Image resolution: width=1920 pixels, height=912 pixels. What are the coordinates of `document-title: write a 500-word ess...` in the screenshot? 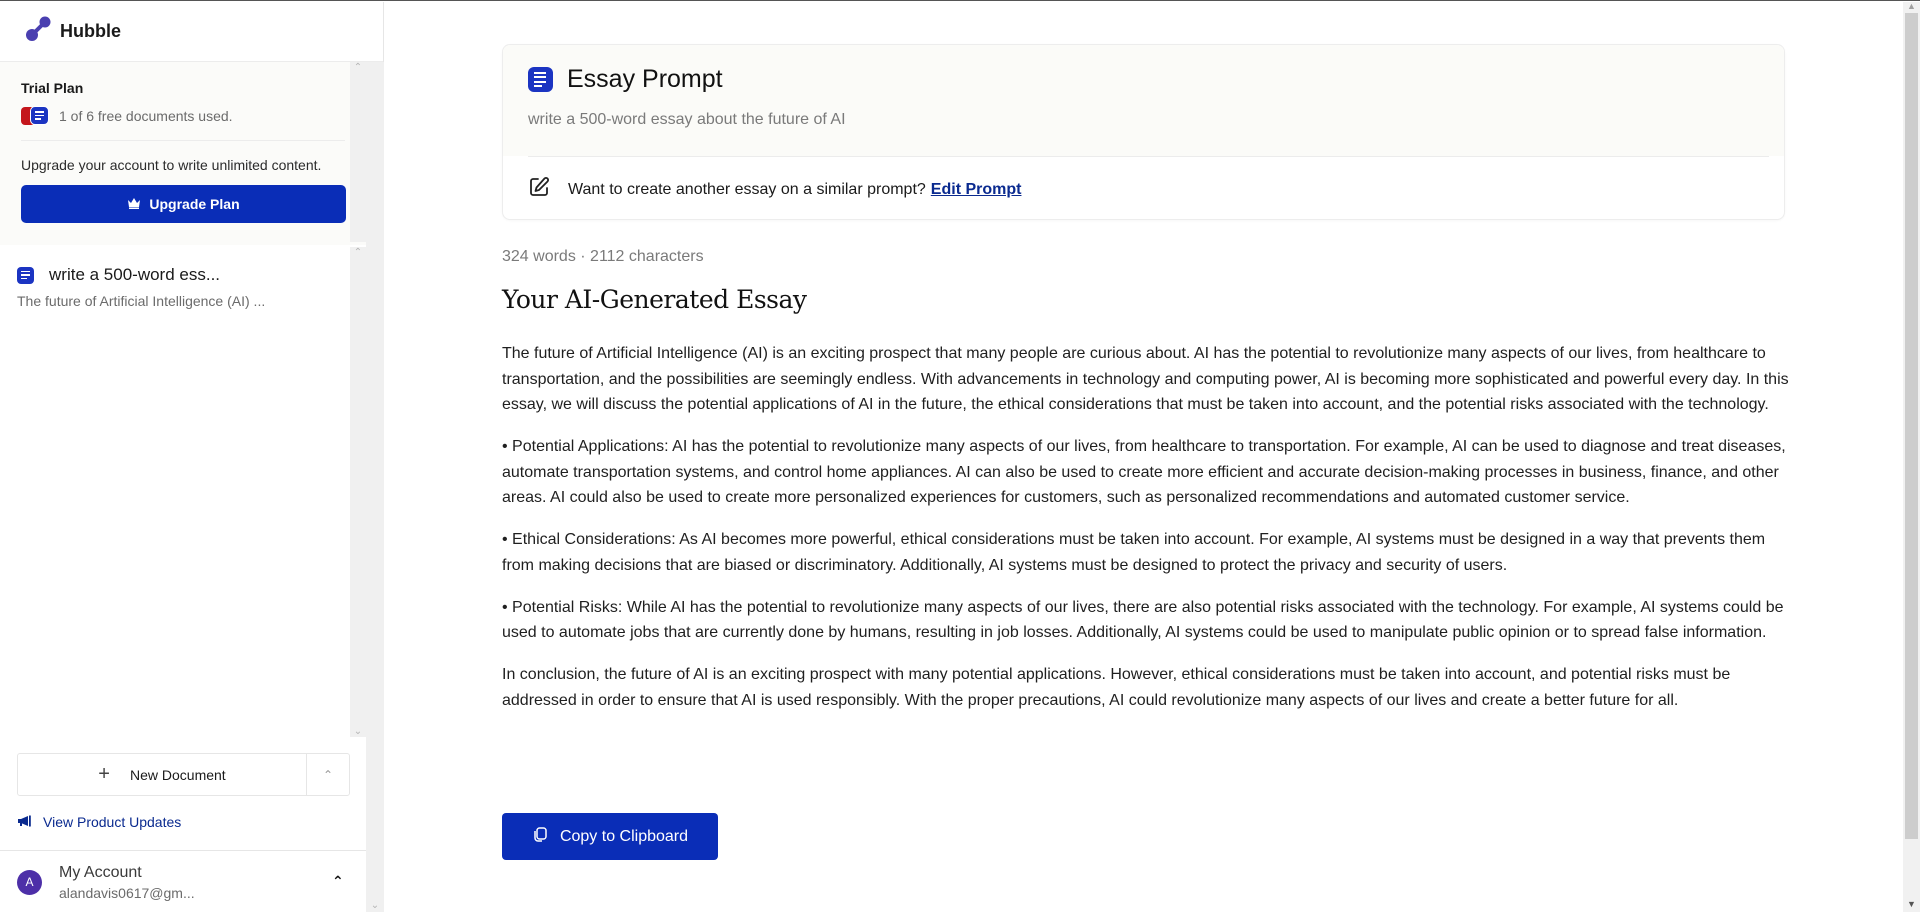 It's located at (135, 274).